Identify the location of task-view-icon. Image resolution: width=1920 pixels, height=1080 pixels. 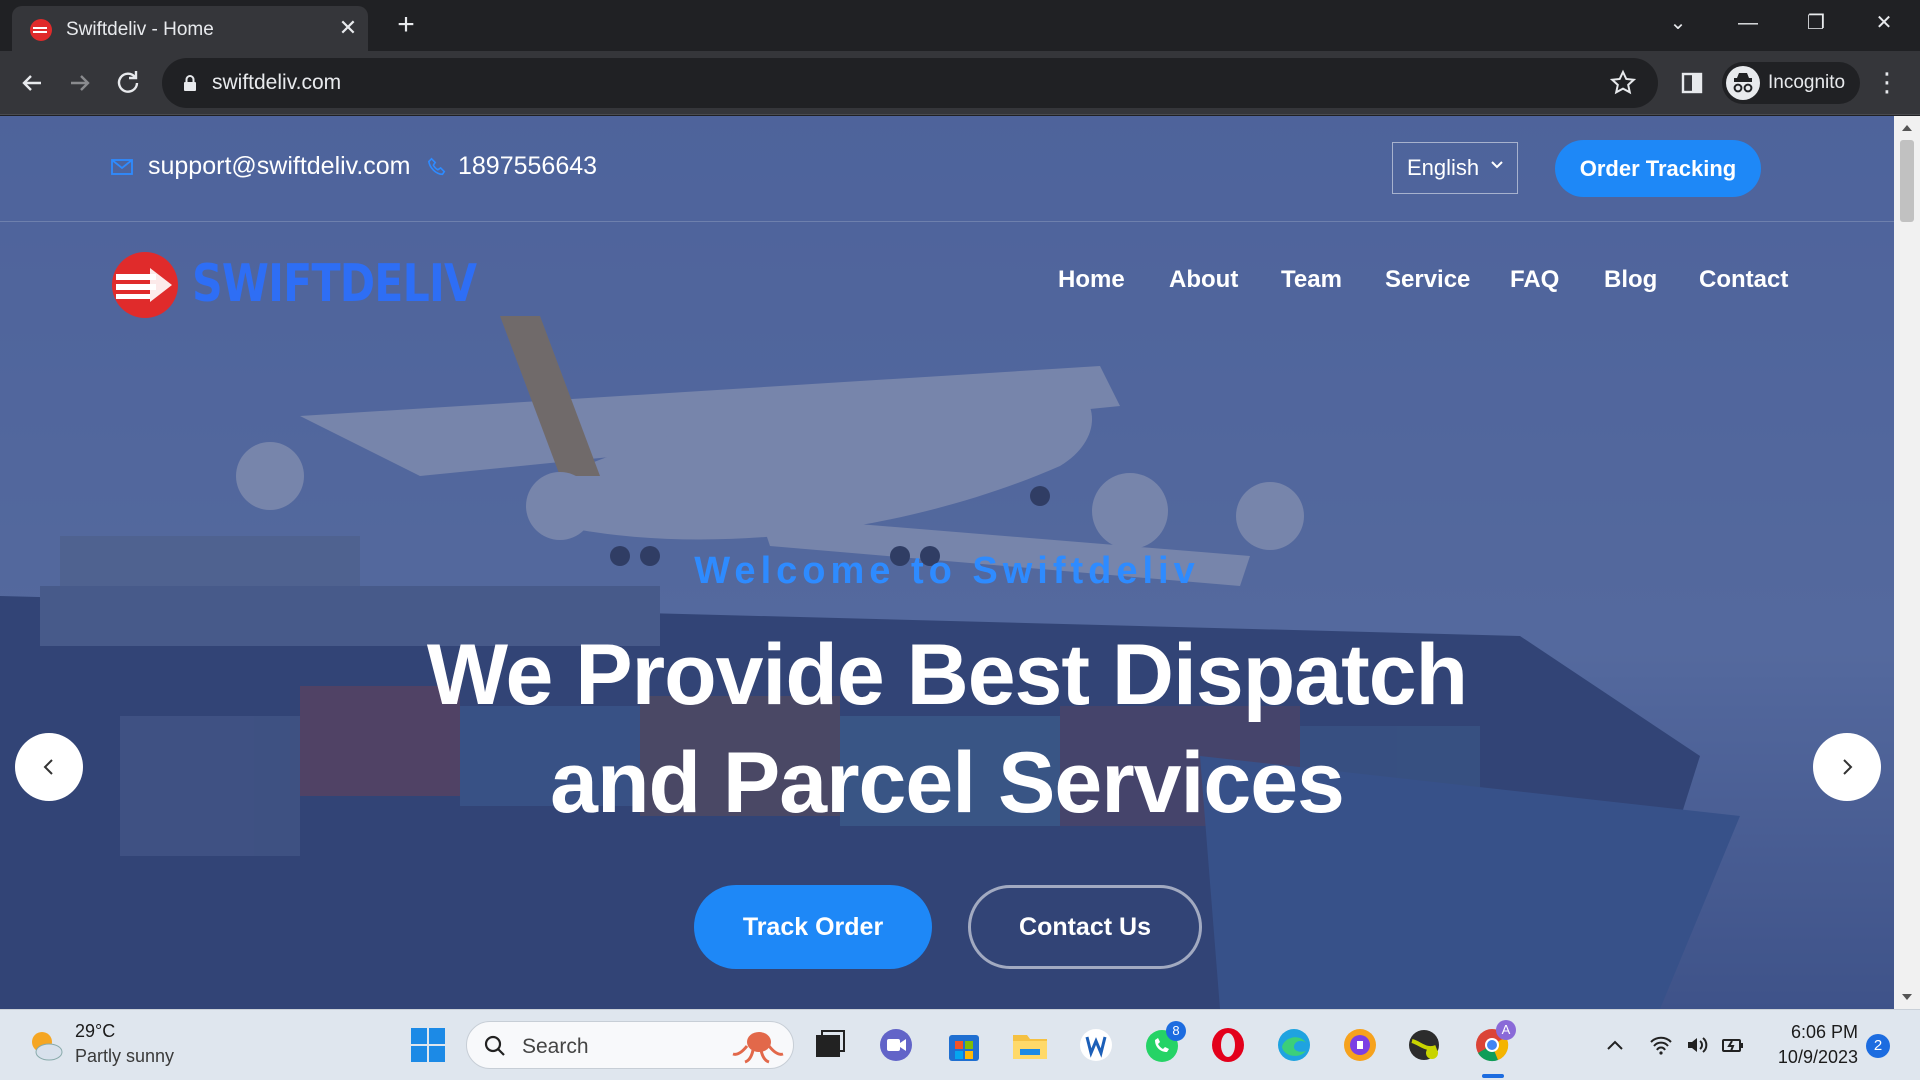
(830, 1045).